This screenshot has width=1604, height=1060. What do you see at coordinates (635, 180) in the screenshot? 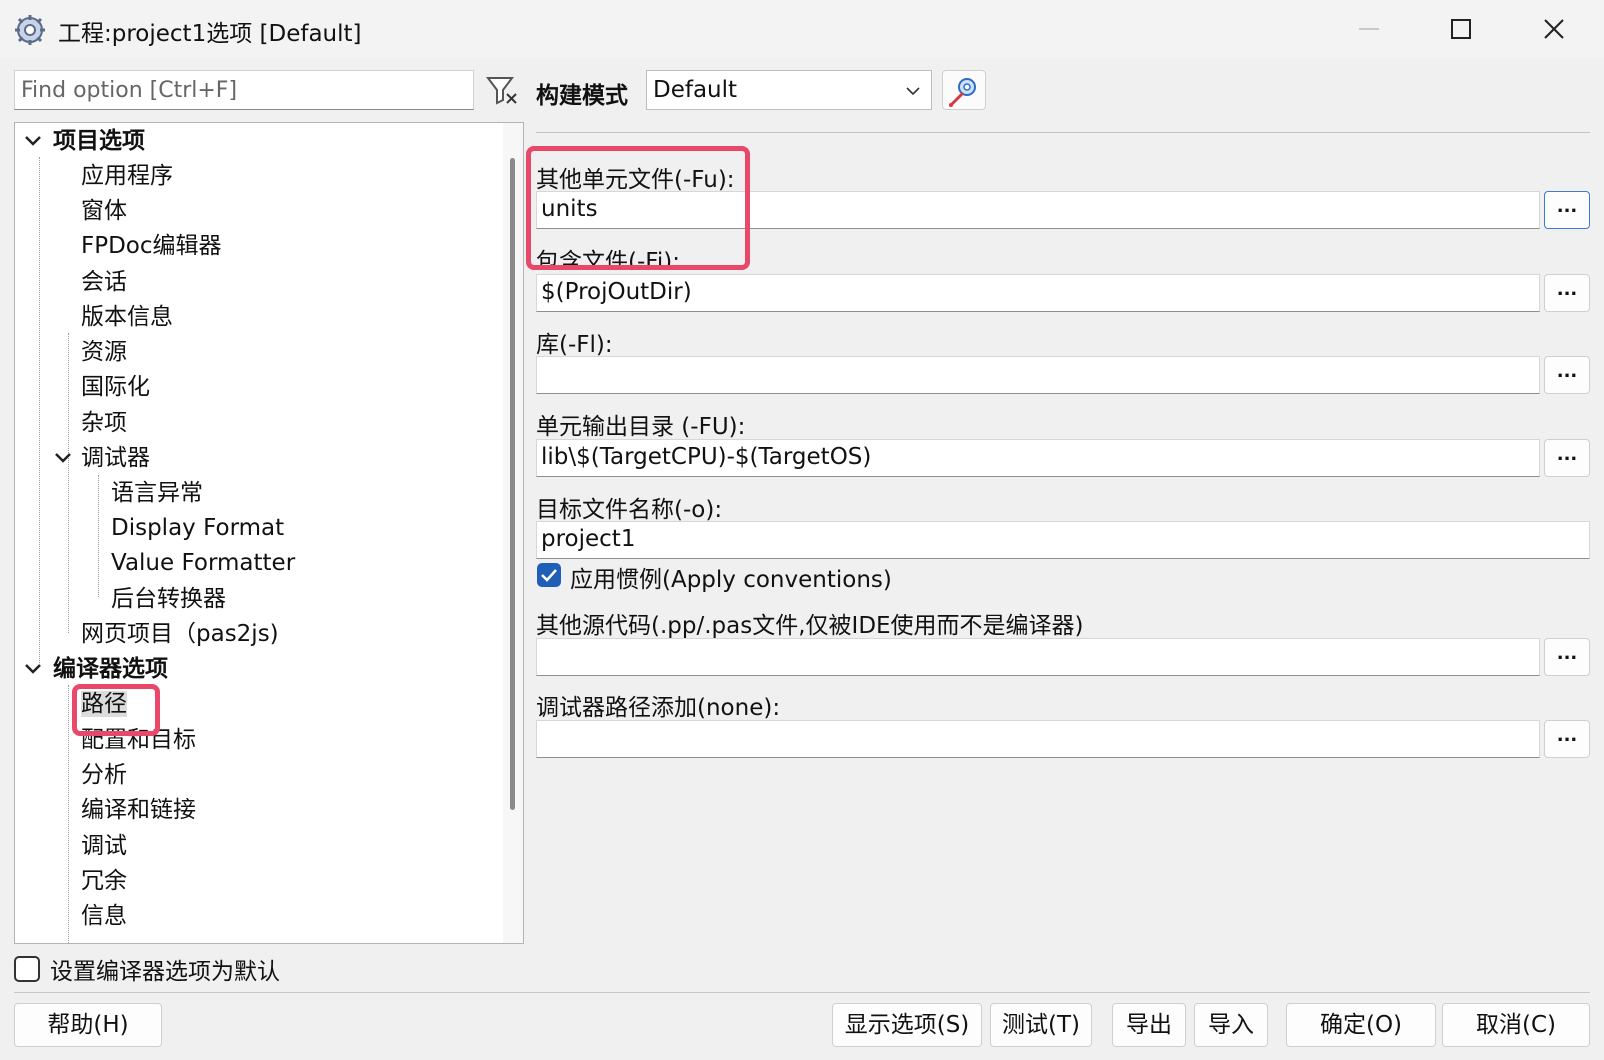
I see `other-units-label: 其他单元文件(-Fu):` at bounding box center [635, 180].